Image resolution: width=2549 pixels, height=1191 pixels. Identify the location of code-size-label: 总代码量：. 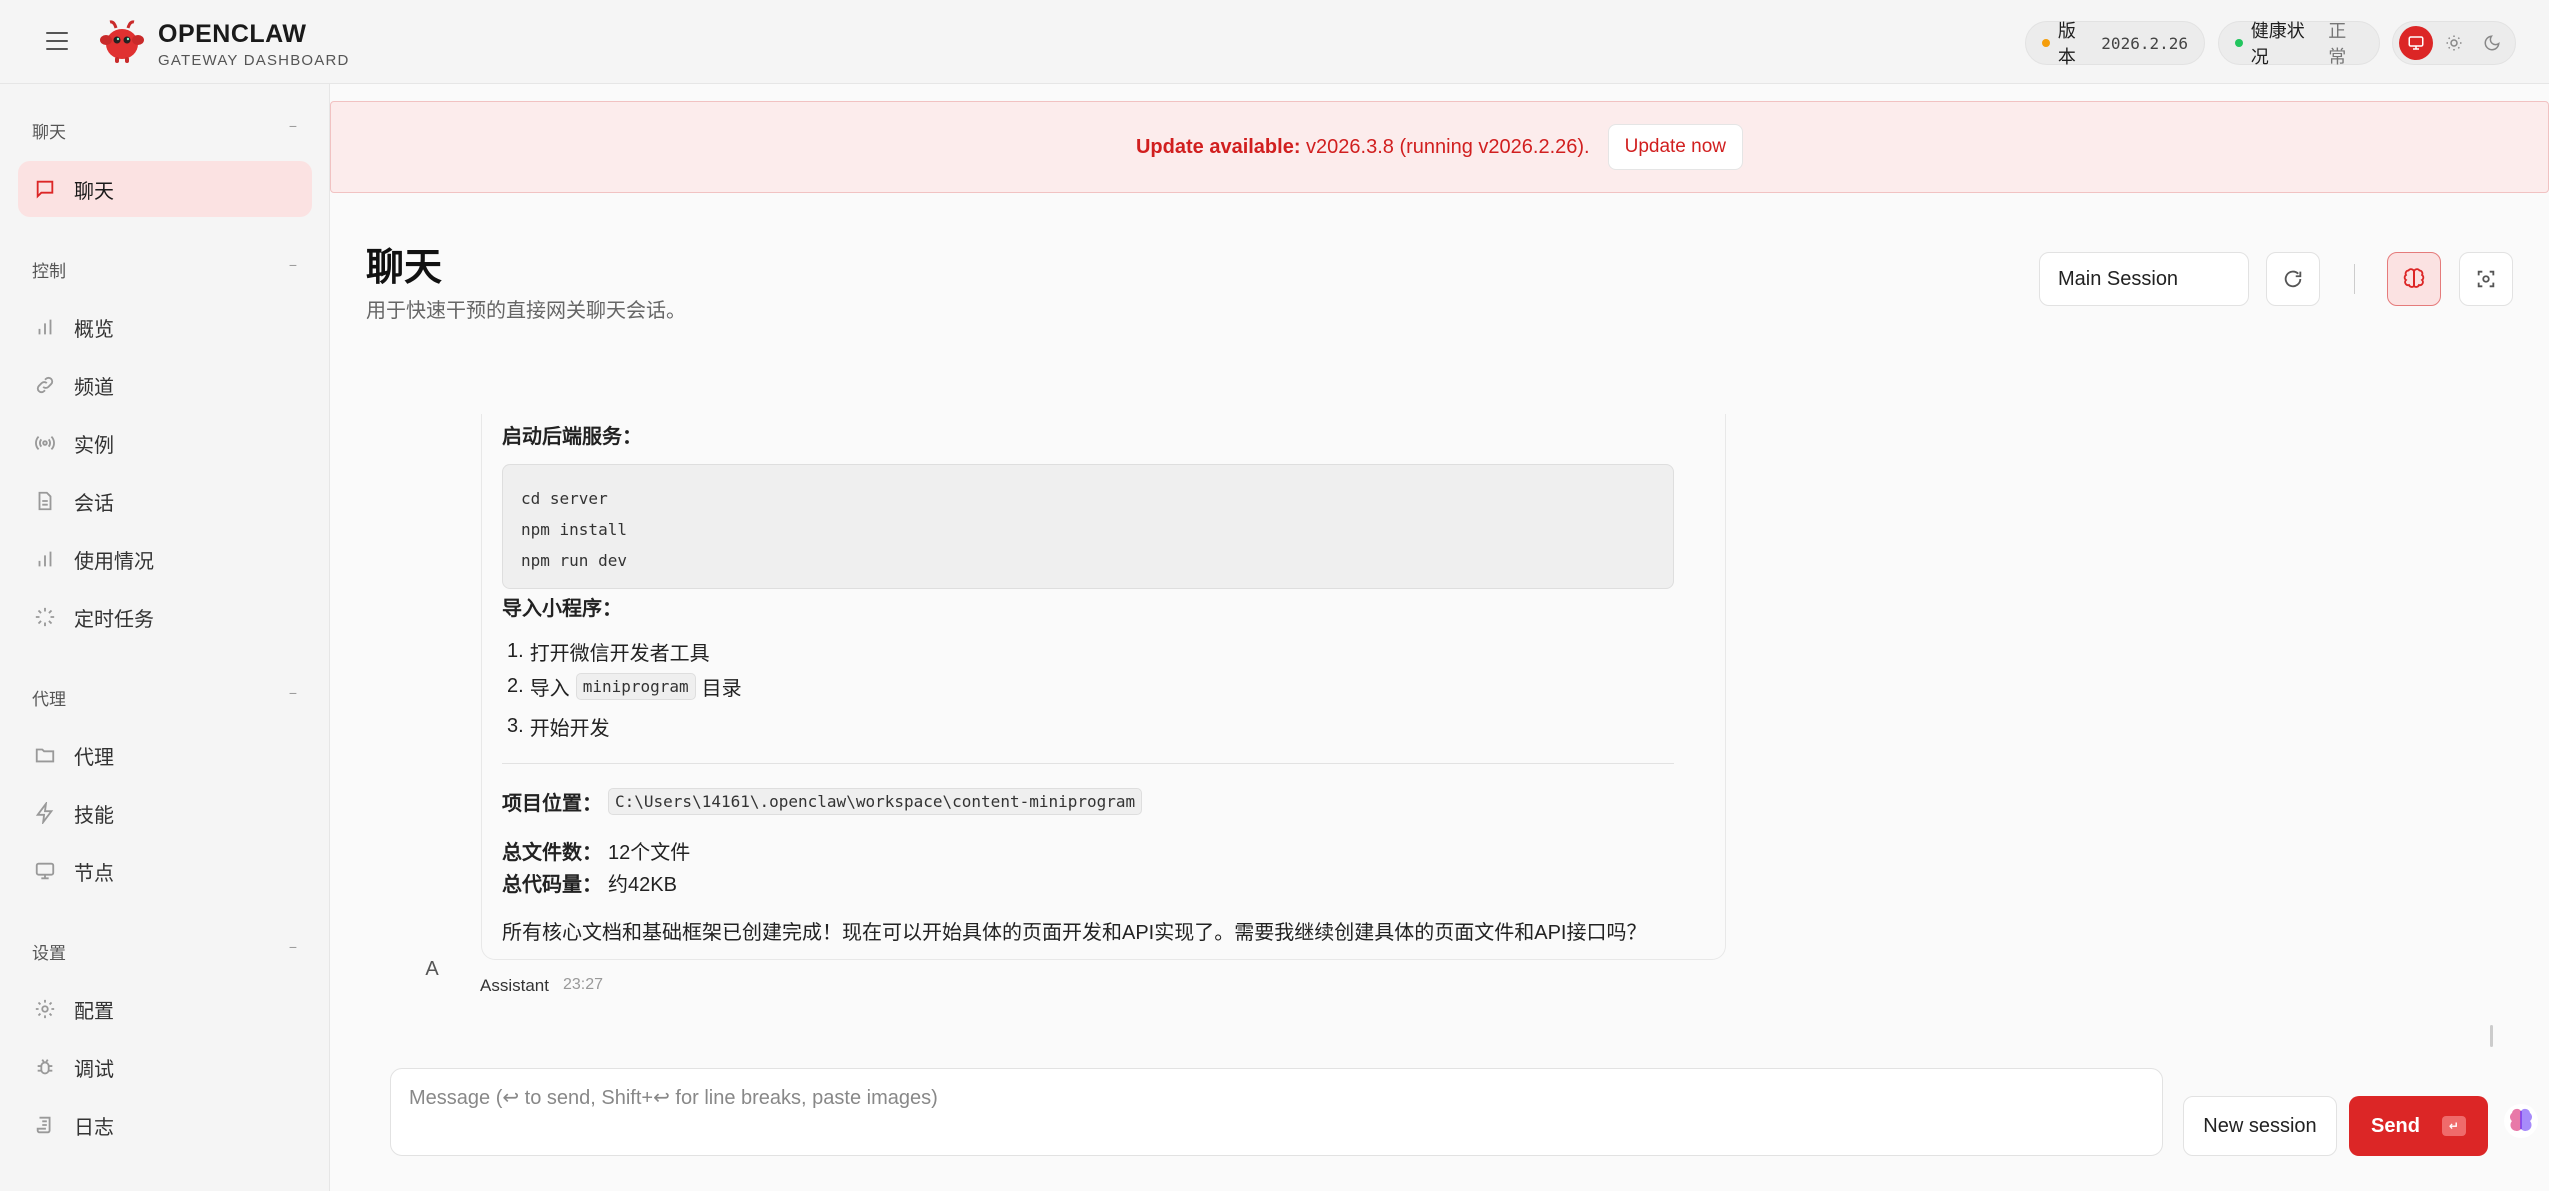
(552, 885).